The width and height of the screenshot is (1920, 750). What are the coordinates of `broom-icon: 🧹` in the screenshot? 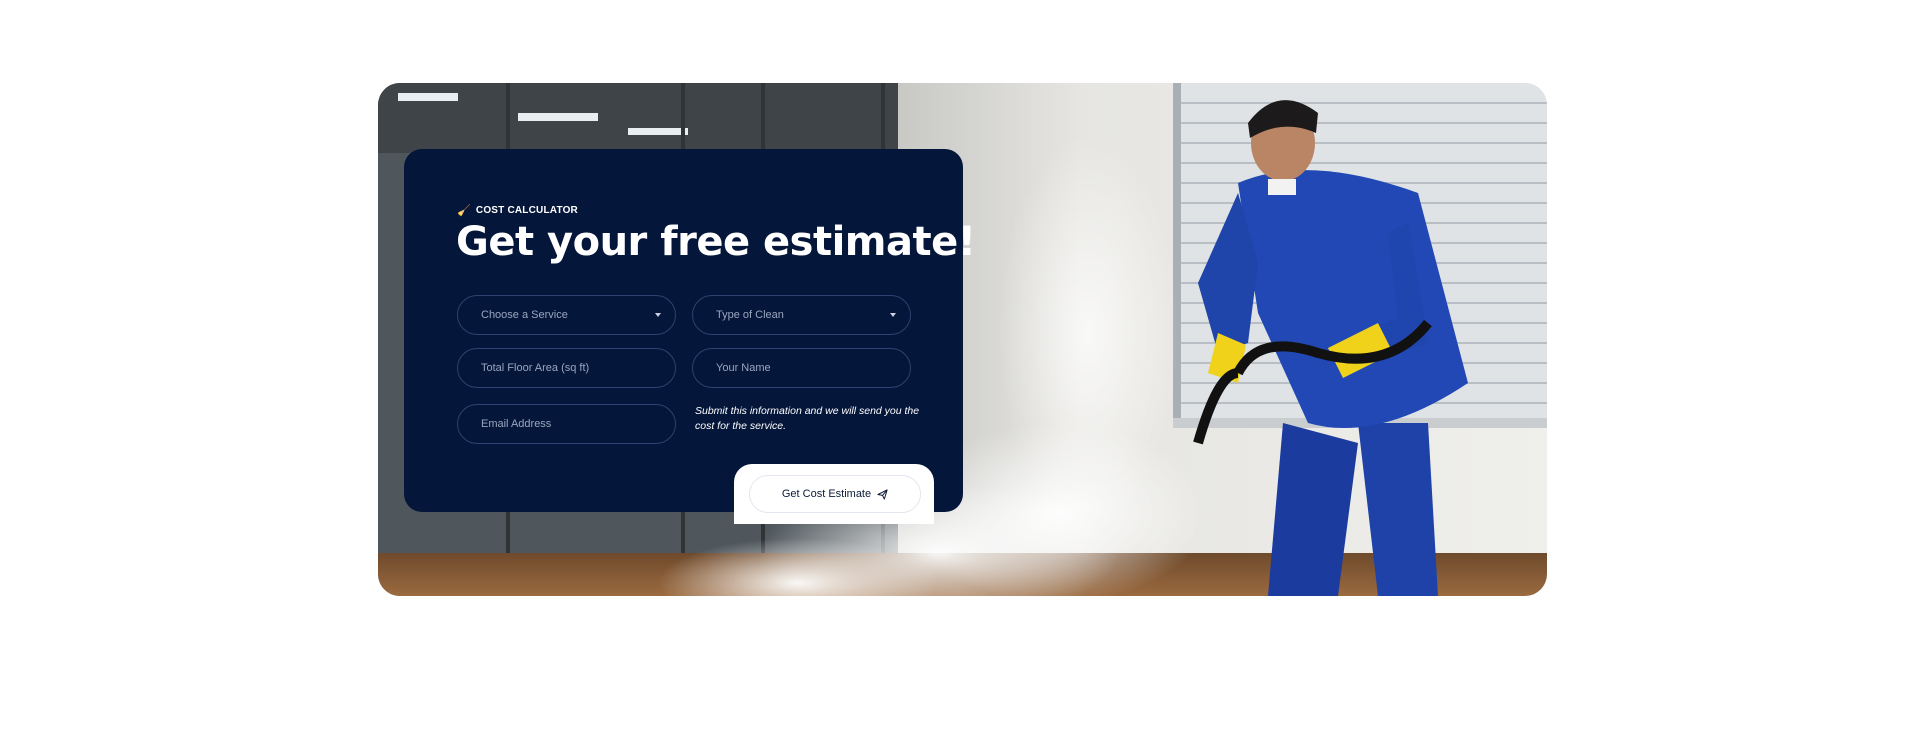 It's located at (464, 211).